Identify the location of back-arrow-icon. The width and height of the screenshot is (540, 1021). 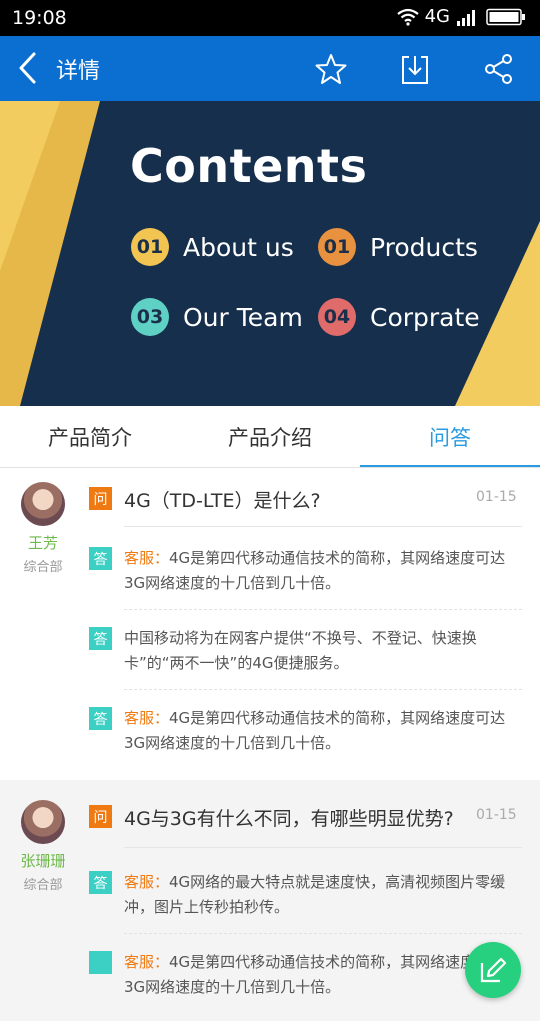
(29, 68).